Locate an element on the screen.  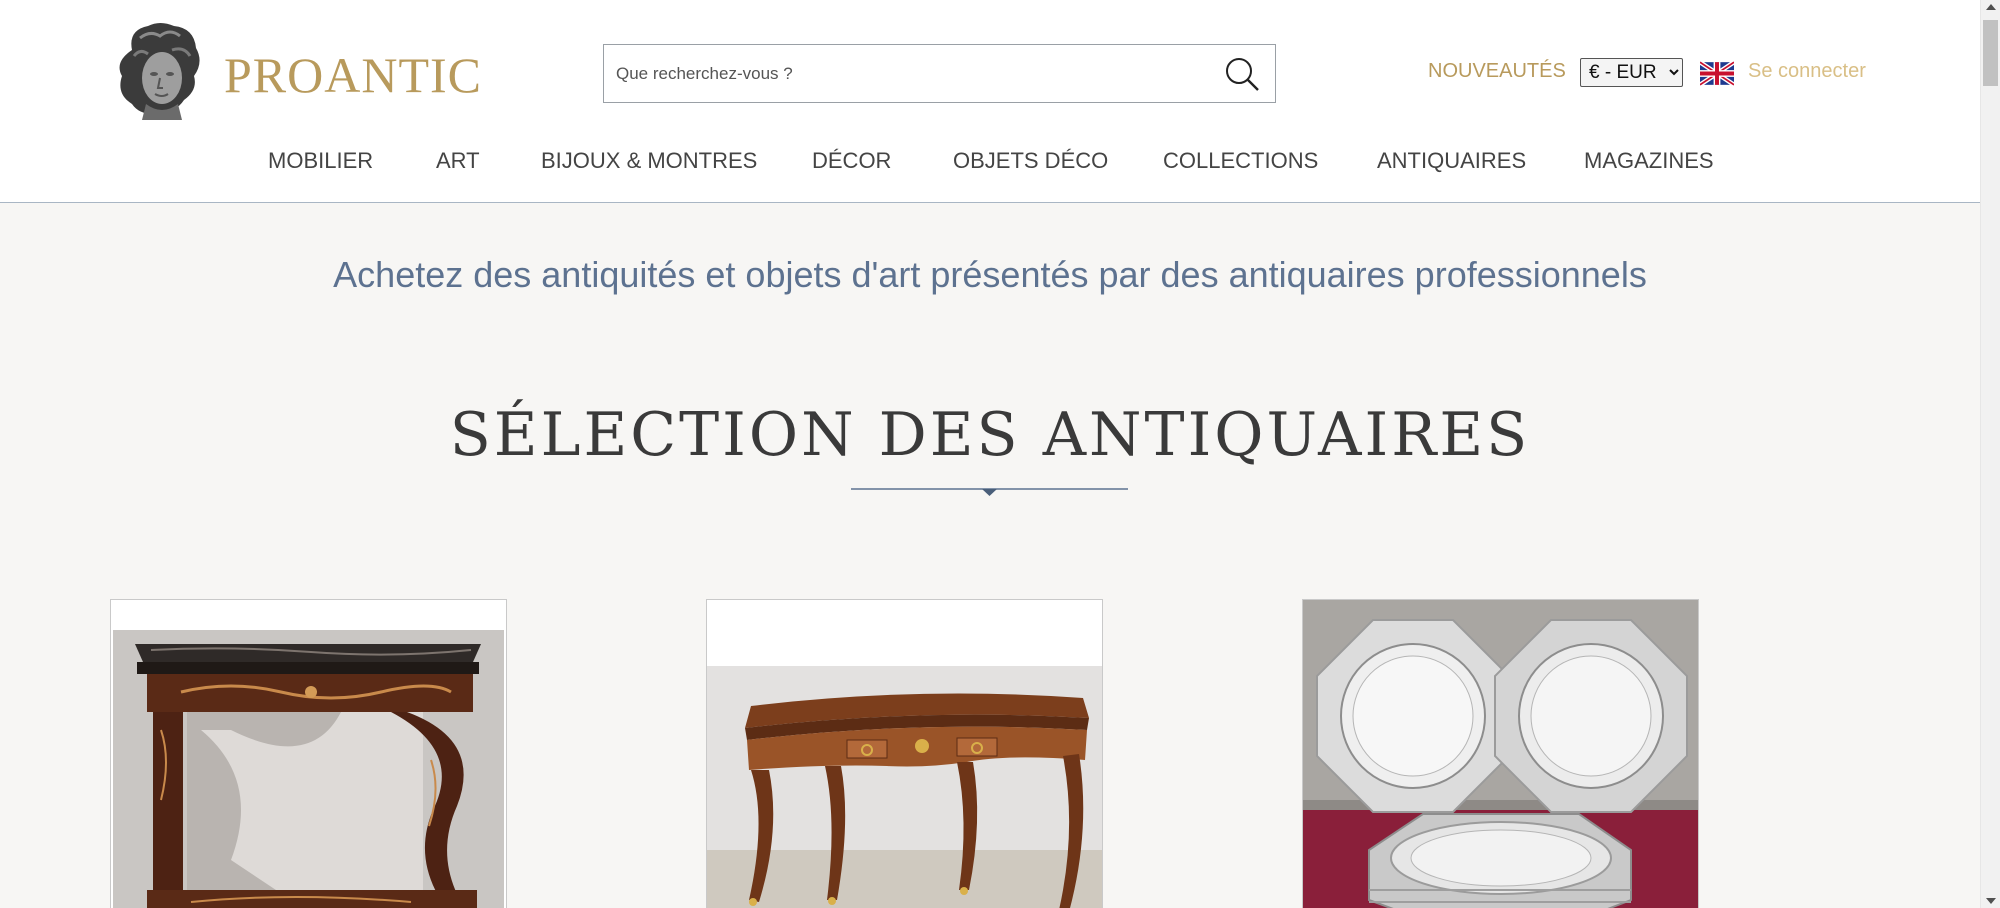
product-image-console is located at coordinates (308, 754).